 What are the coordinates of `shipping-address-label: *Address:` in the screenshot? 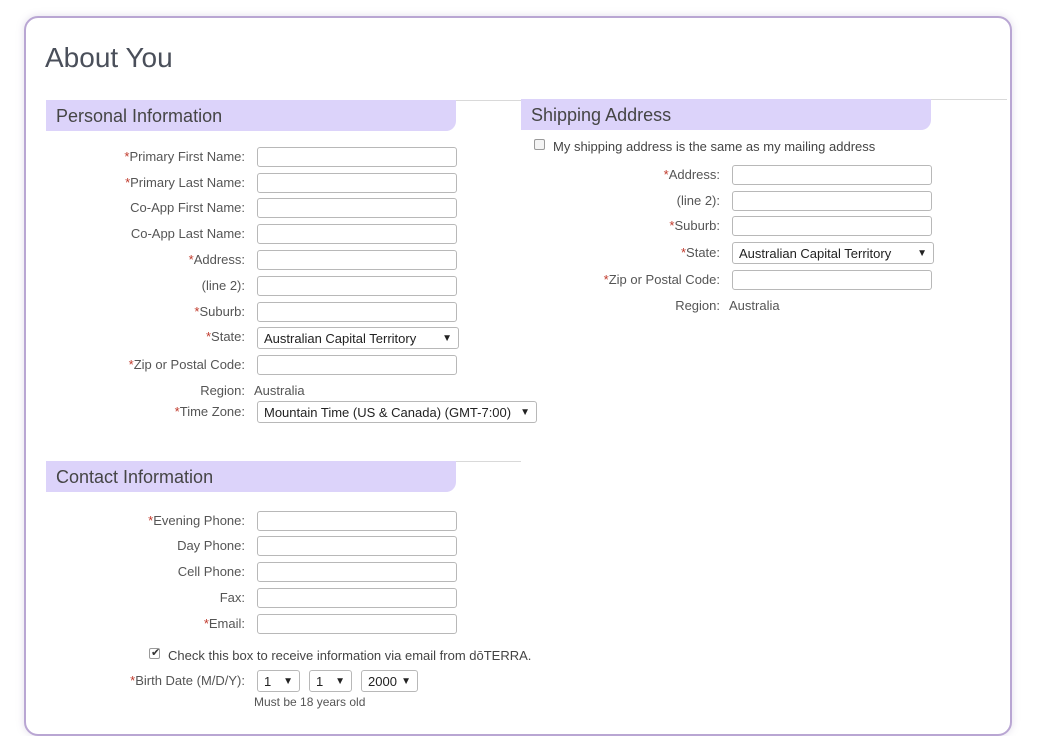 It's located at (620, 175).